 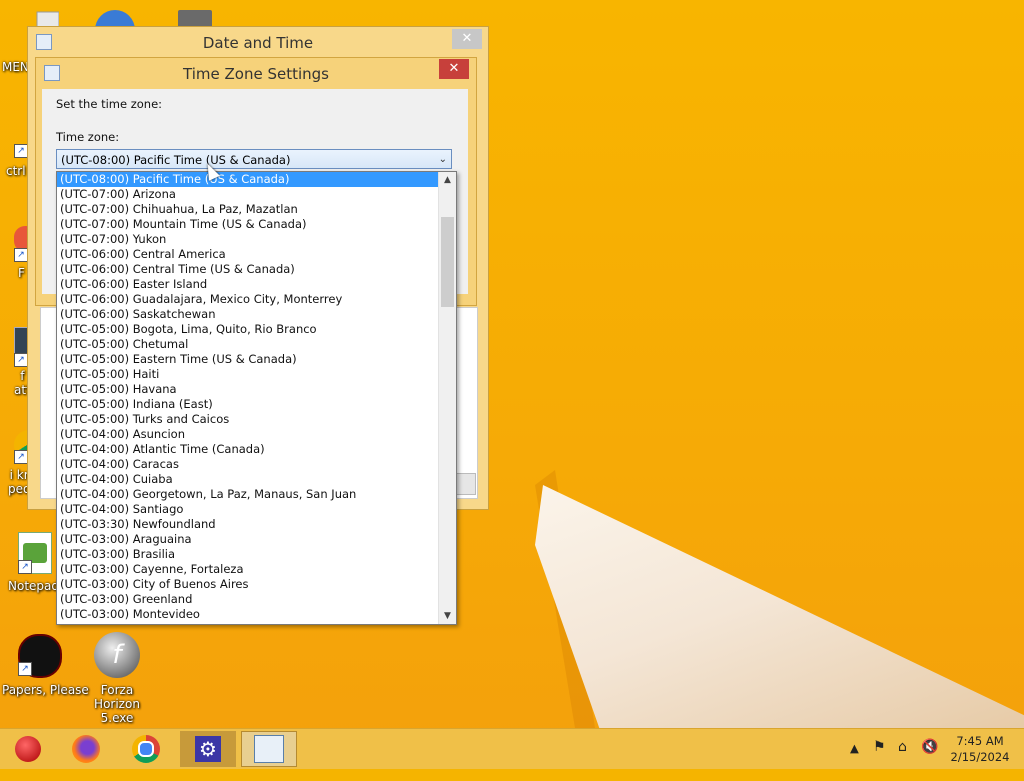 I want to click on time-zone-option: (UTC-07:00) Arizona, so click(x=247, y=194).